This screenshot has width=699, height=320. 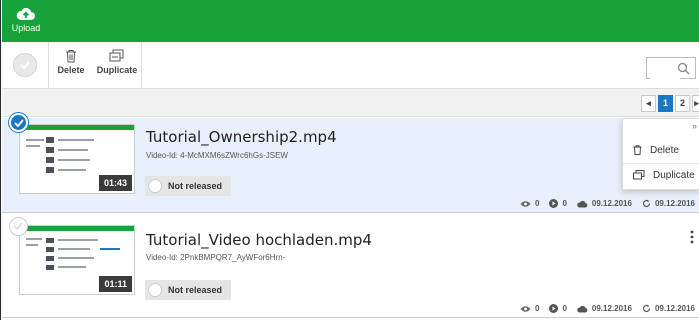 What do you see at coordinates (259, 240) in the screenshot?
I see `video-title: Tutorial_Video hochladen.mp4` at bounding box center [259, 240].